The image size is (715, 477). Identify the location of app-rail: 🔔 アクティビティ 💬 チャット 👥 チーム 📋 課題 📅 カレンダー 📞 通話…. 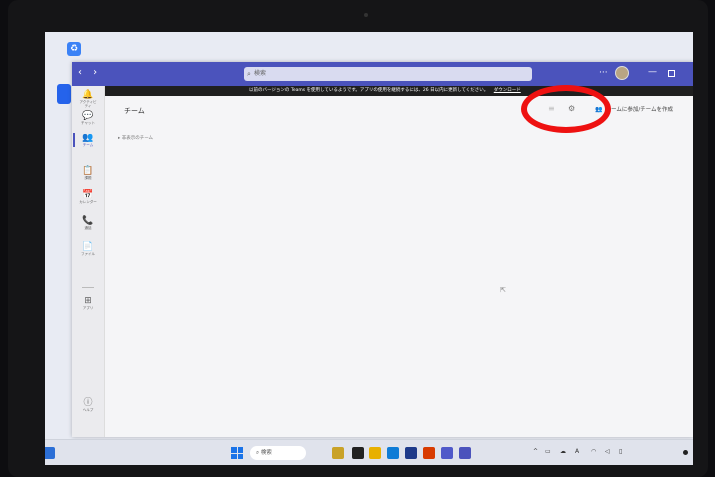
(88, 261).